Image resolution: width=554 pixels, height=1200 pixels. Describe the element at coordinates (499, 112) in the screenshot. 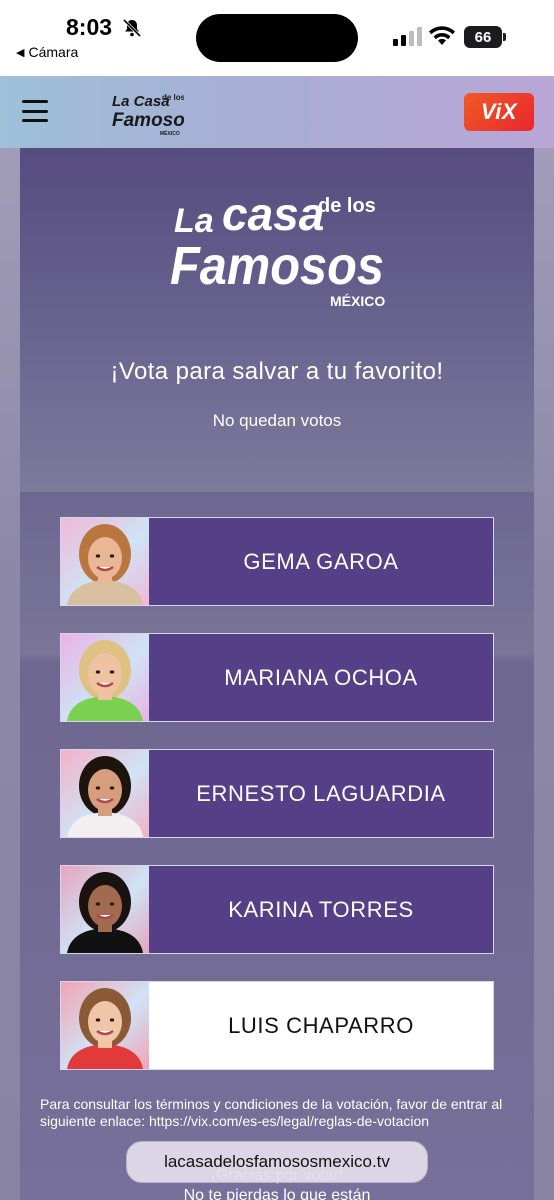

I see `vix-button: ViX` at that location.